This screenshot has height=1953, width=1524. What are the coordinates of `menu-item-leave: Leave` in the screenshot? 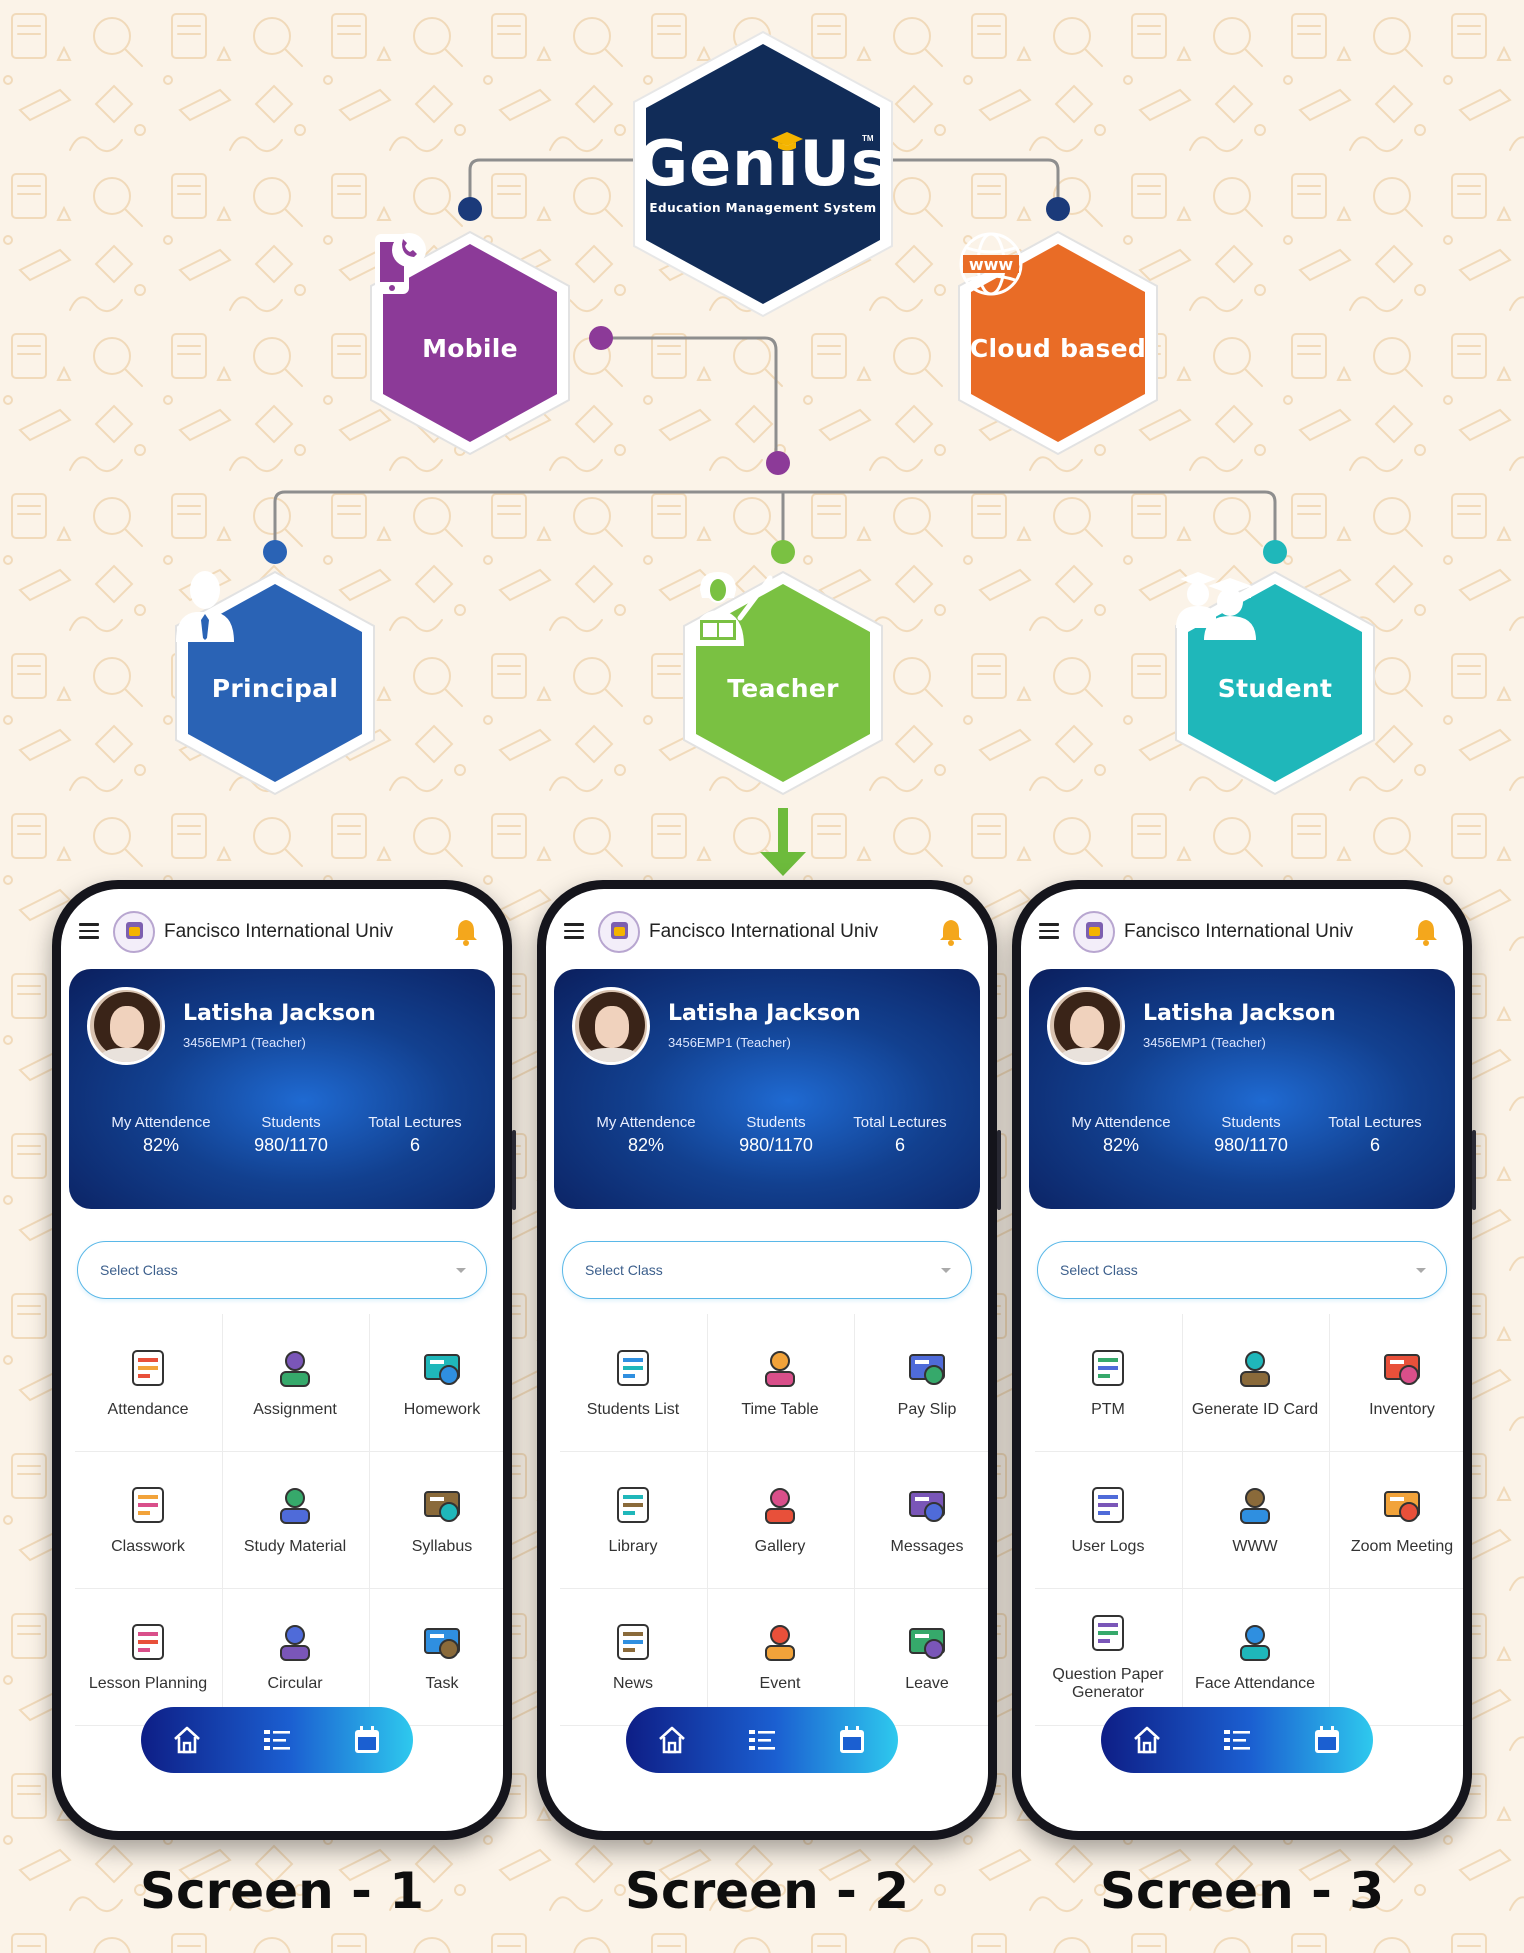 It's located at (921, 1656).